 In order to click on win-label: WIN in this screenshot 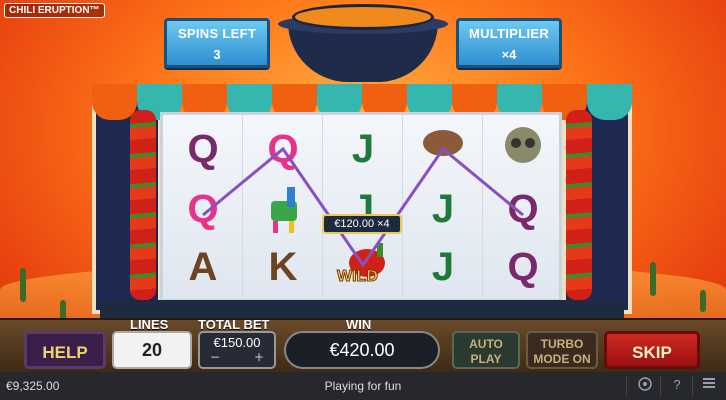, I will do `click(359, 324)`.